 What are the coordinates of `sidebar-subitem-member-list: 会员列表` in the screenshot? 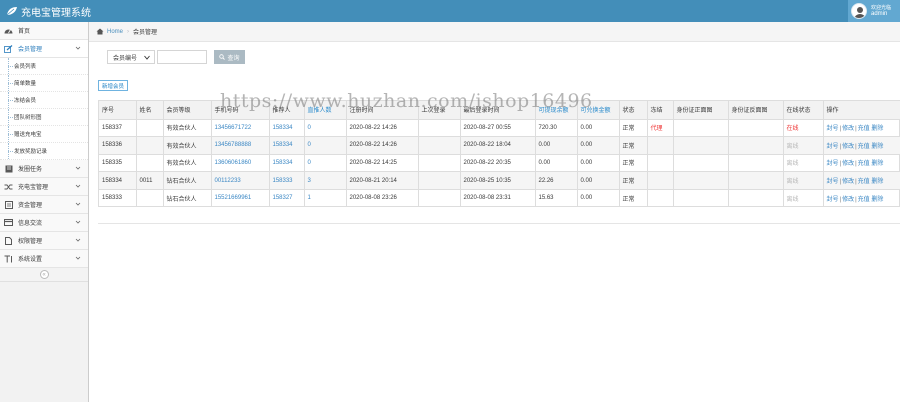 It's located at (44, 66).